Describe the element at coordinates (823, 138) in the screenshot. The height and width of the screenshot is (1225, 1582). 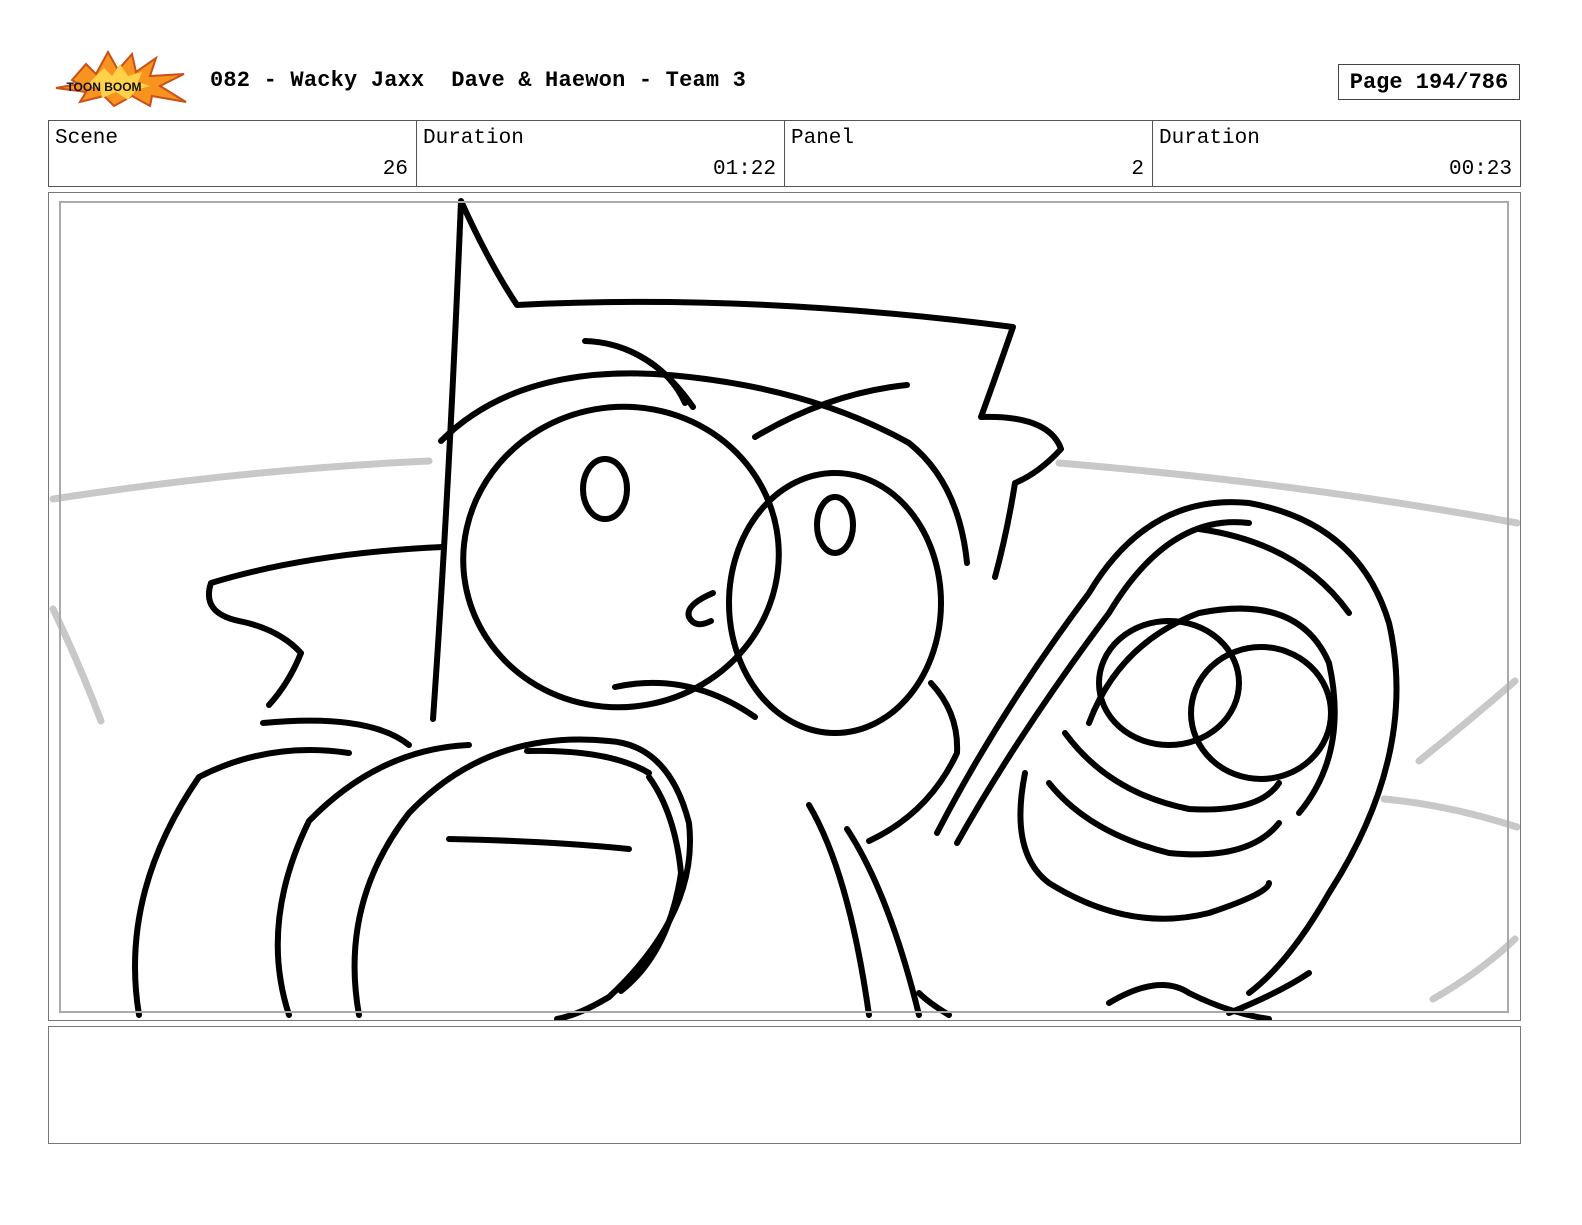
I see `panel-label: Panel` at that location.